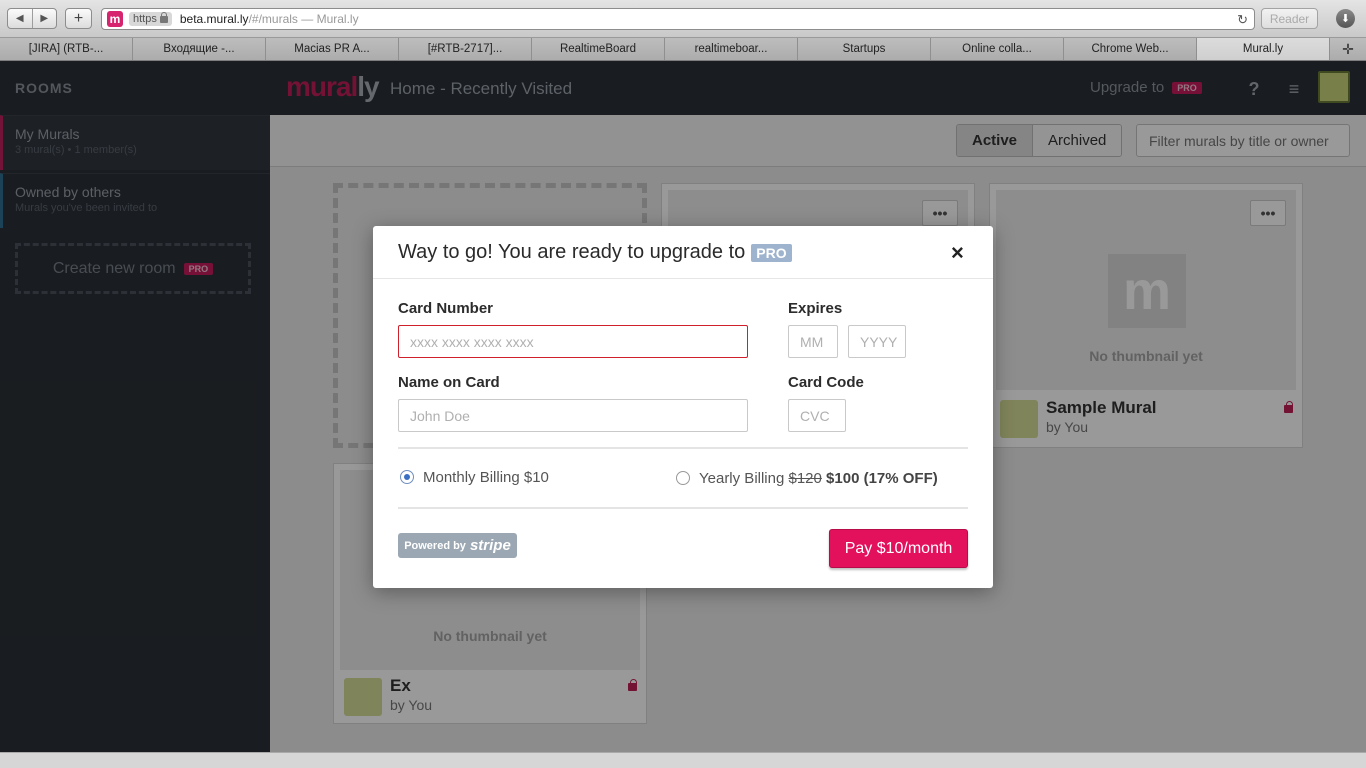 This screenshot has width=1366, height=768. Describe the element at coordinates (771, 252) in the screenshot. I see `pro-badge: PRO` at that location.